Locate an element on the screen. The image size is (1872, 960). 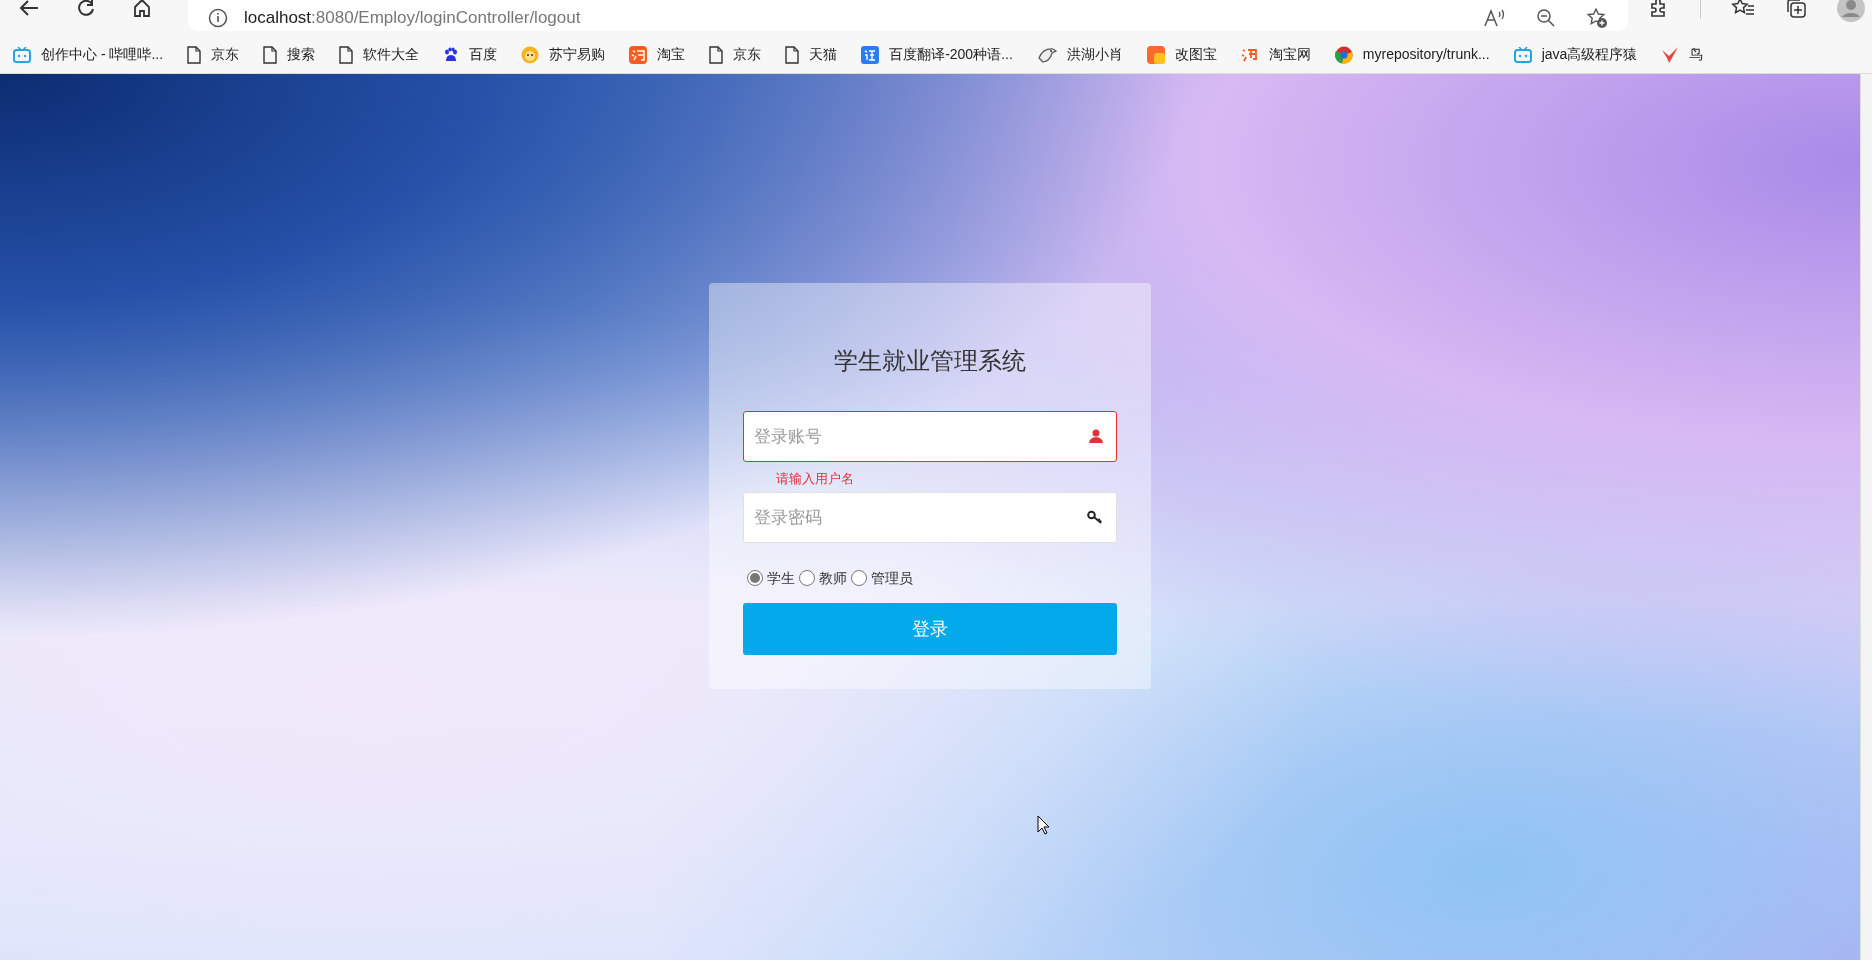
tao-character-icon is located at coordinates (1249, 54).